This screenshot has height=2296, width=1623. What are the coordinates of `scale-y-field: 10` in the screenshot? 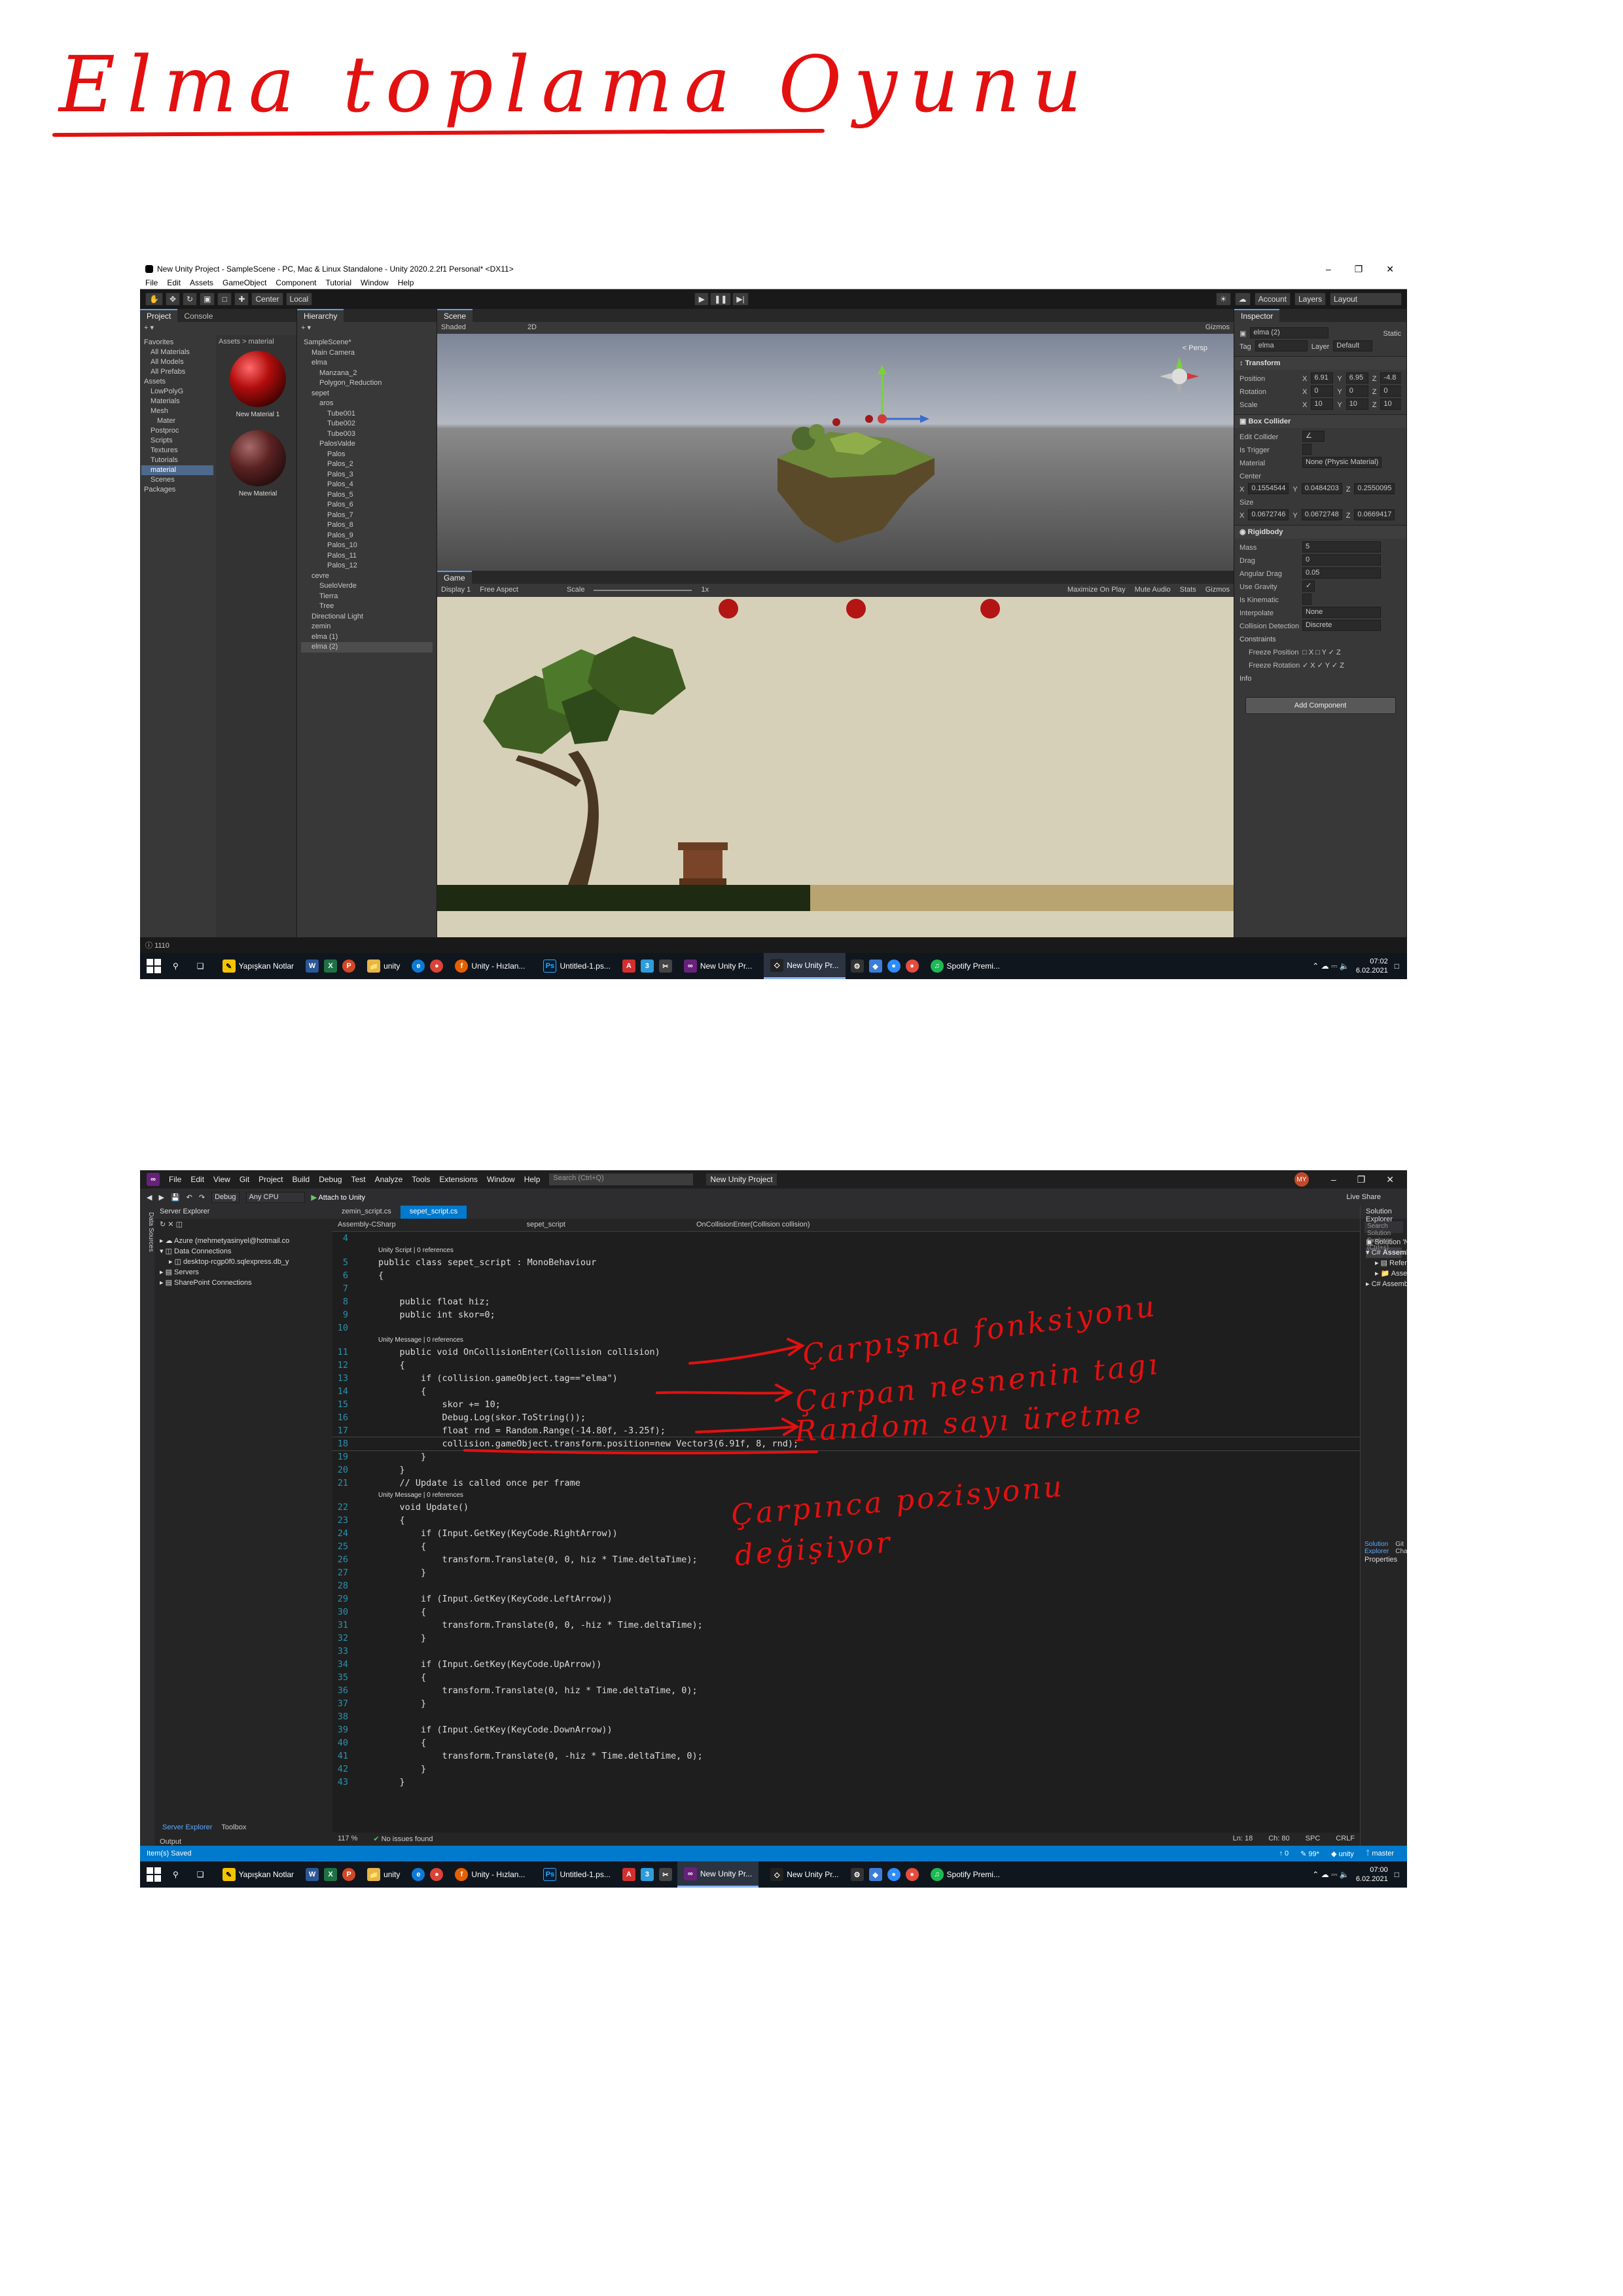 It's located at (1357, 404).